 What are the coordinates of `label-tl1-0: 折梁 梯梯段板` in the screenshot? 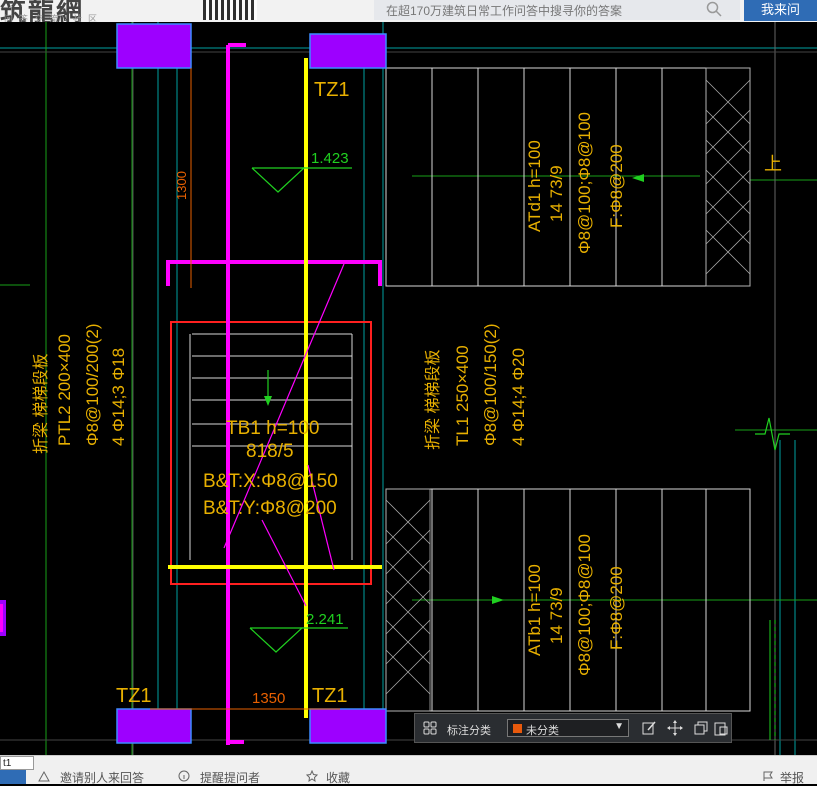 It's located at (433, 400).